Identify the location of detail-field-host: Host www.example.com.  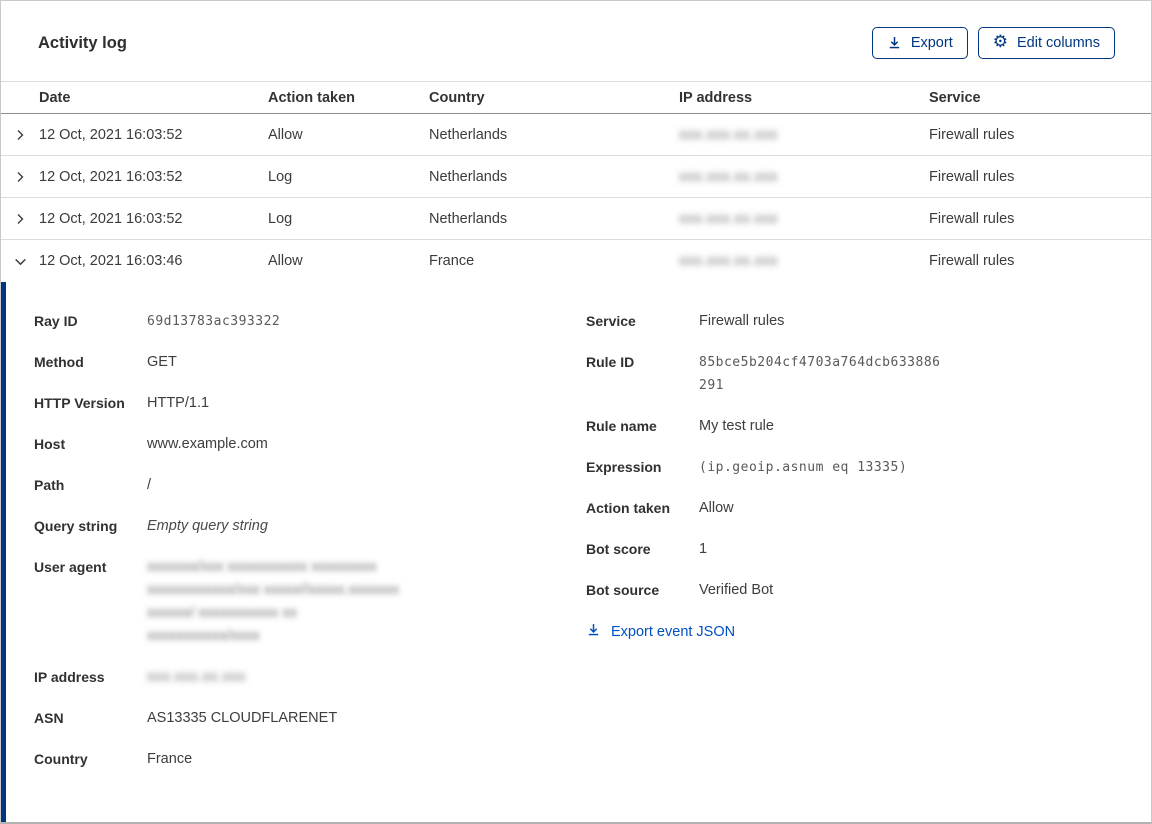
(290, 444).